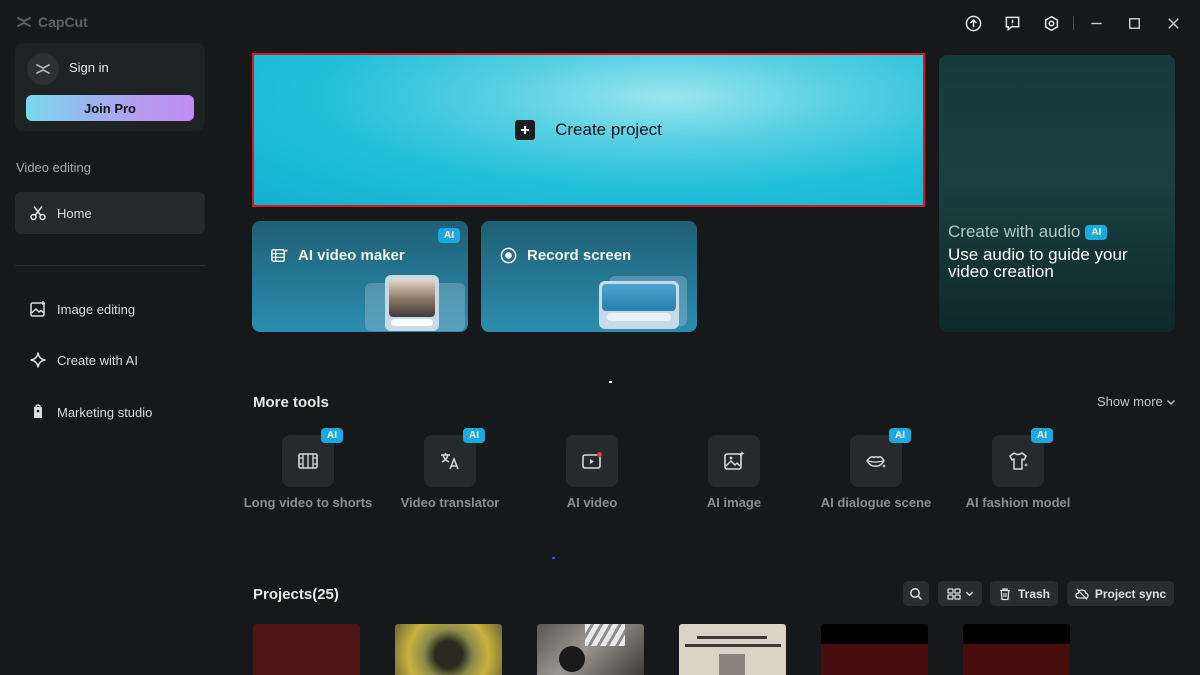  I want to click on trash-icon, so click(1004, 593).